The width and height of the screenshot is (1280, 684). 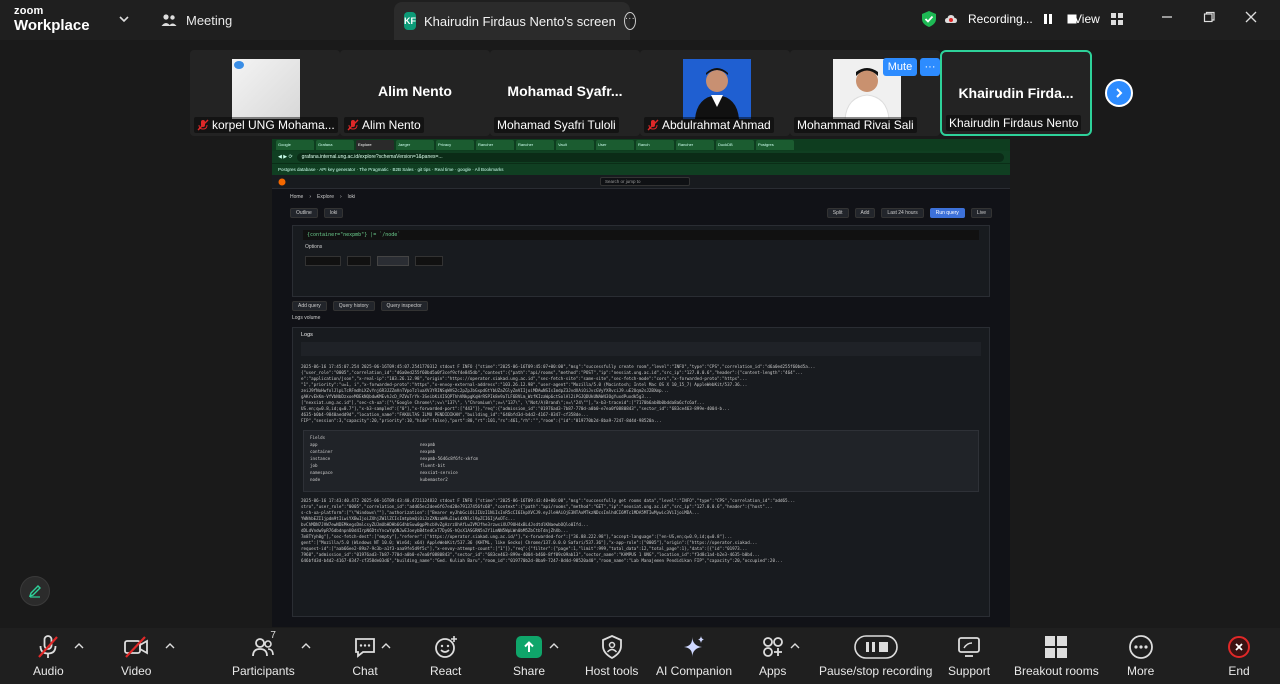 I want to click on mic-off-icon, so click(x=48, y=646).